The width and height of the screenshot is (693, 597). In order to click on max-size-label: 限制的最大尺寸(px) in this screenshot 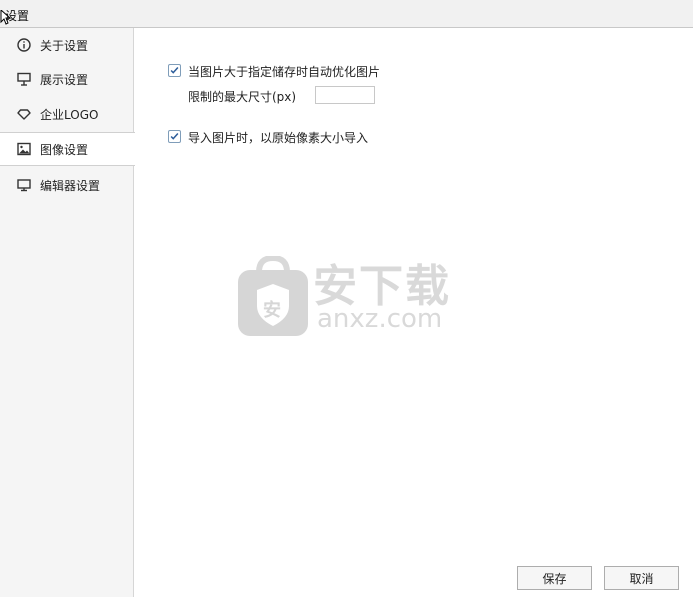, I will do `click(242, 97)`.